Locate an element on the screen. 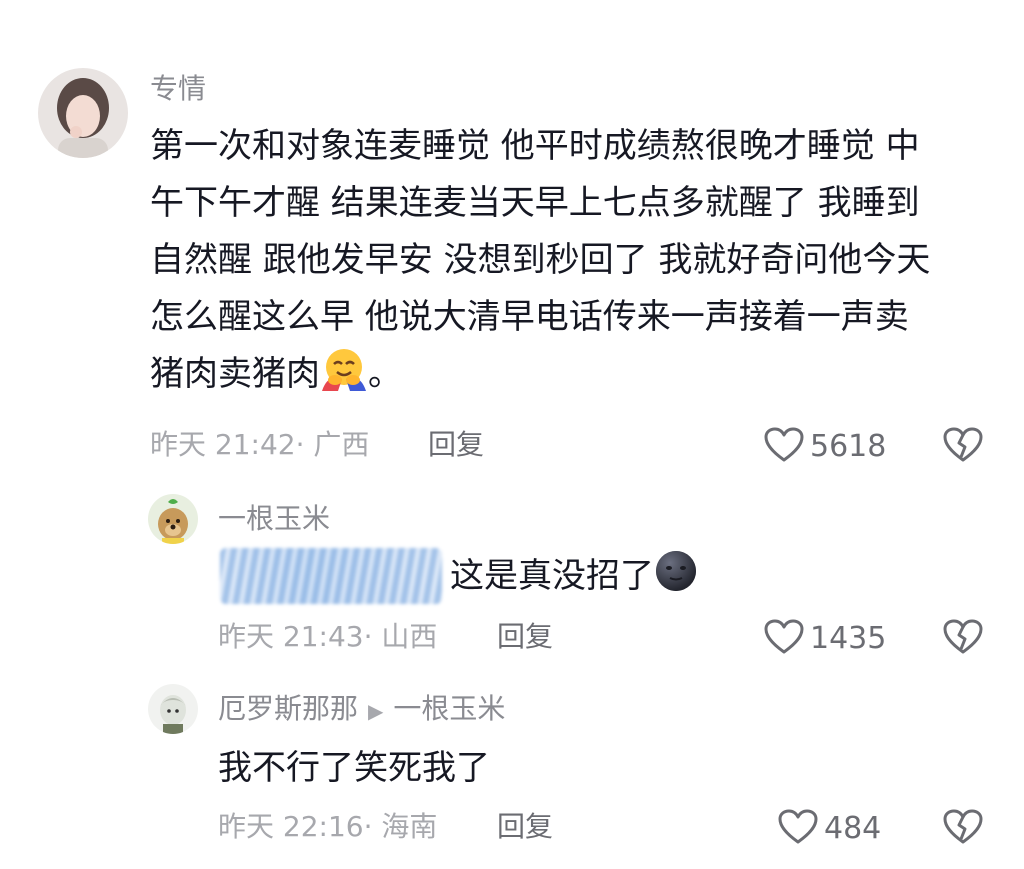 The height and width of the screenshot is (869, 1024). comment-line-punct: 。 is located at coordinates (385, 374).